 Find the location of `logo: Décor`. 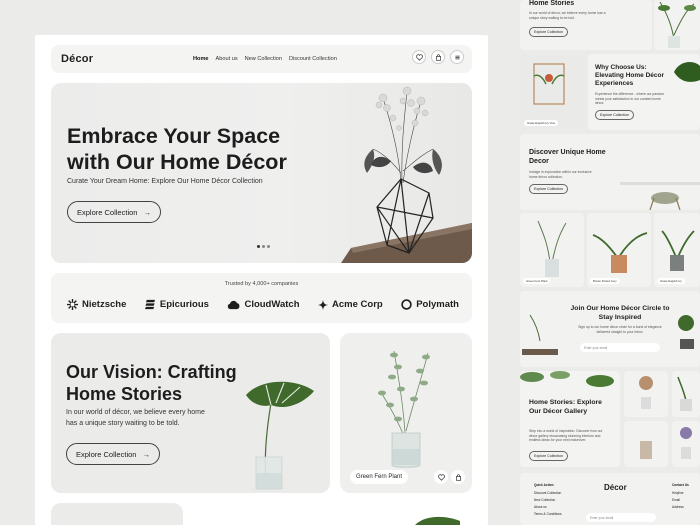

logo: Décor is located at coordinates (77, 59).